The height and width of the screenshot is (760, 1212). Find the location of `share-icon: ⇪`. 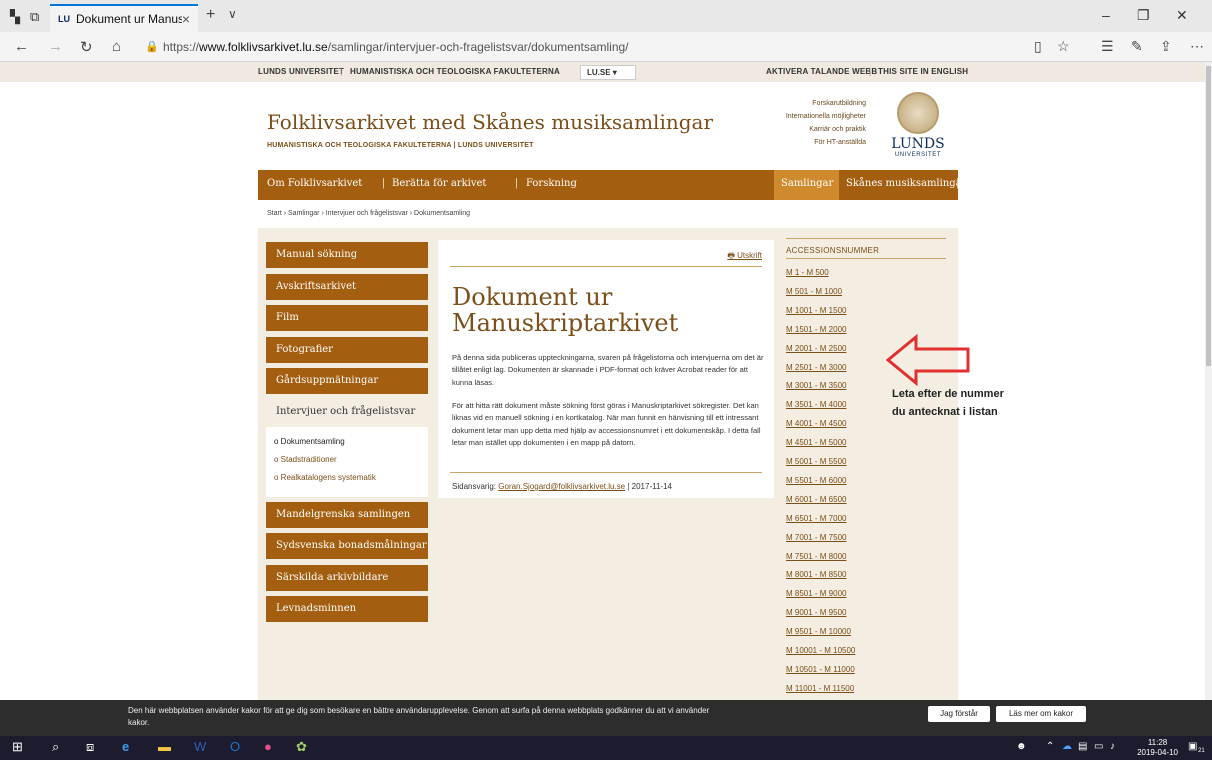

share-icon: ⇪ is located at coordinates (1166, 46).